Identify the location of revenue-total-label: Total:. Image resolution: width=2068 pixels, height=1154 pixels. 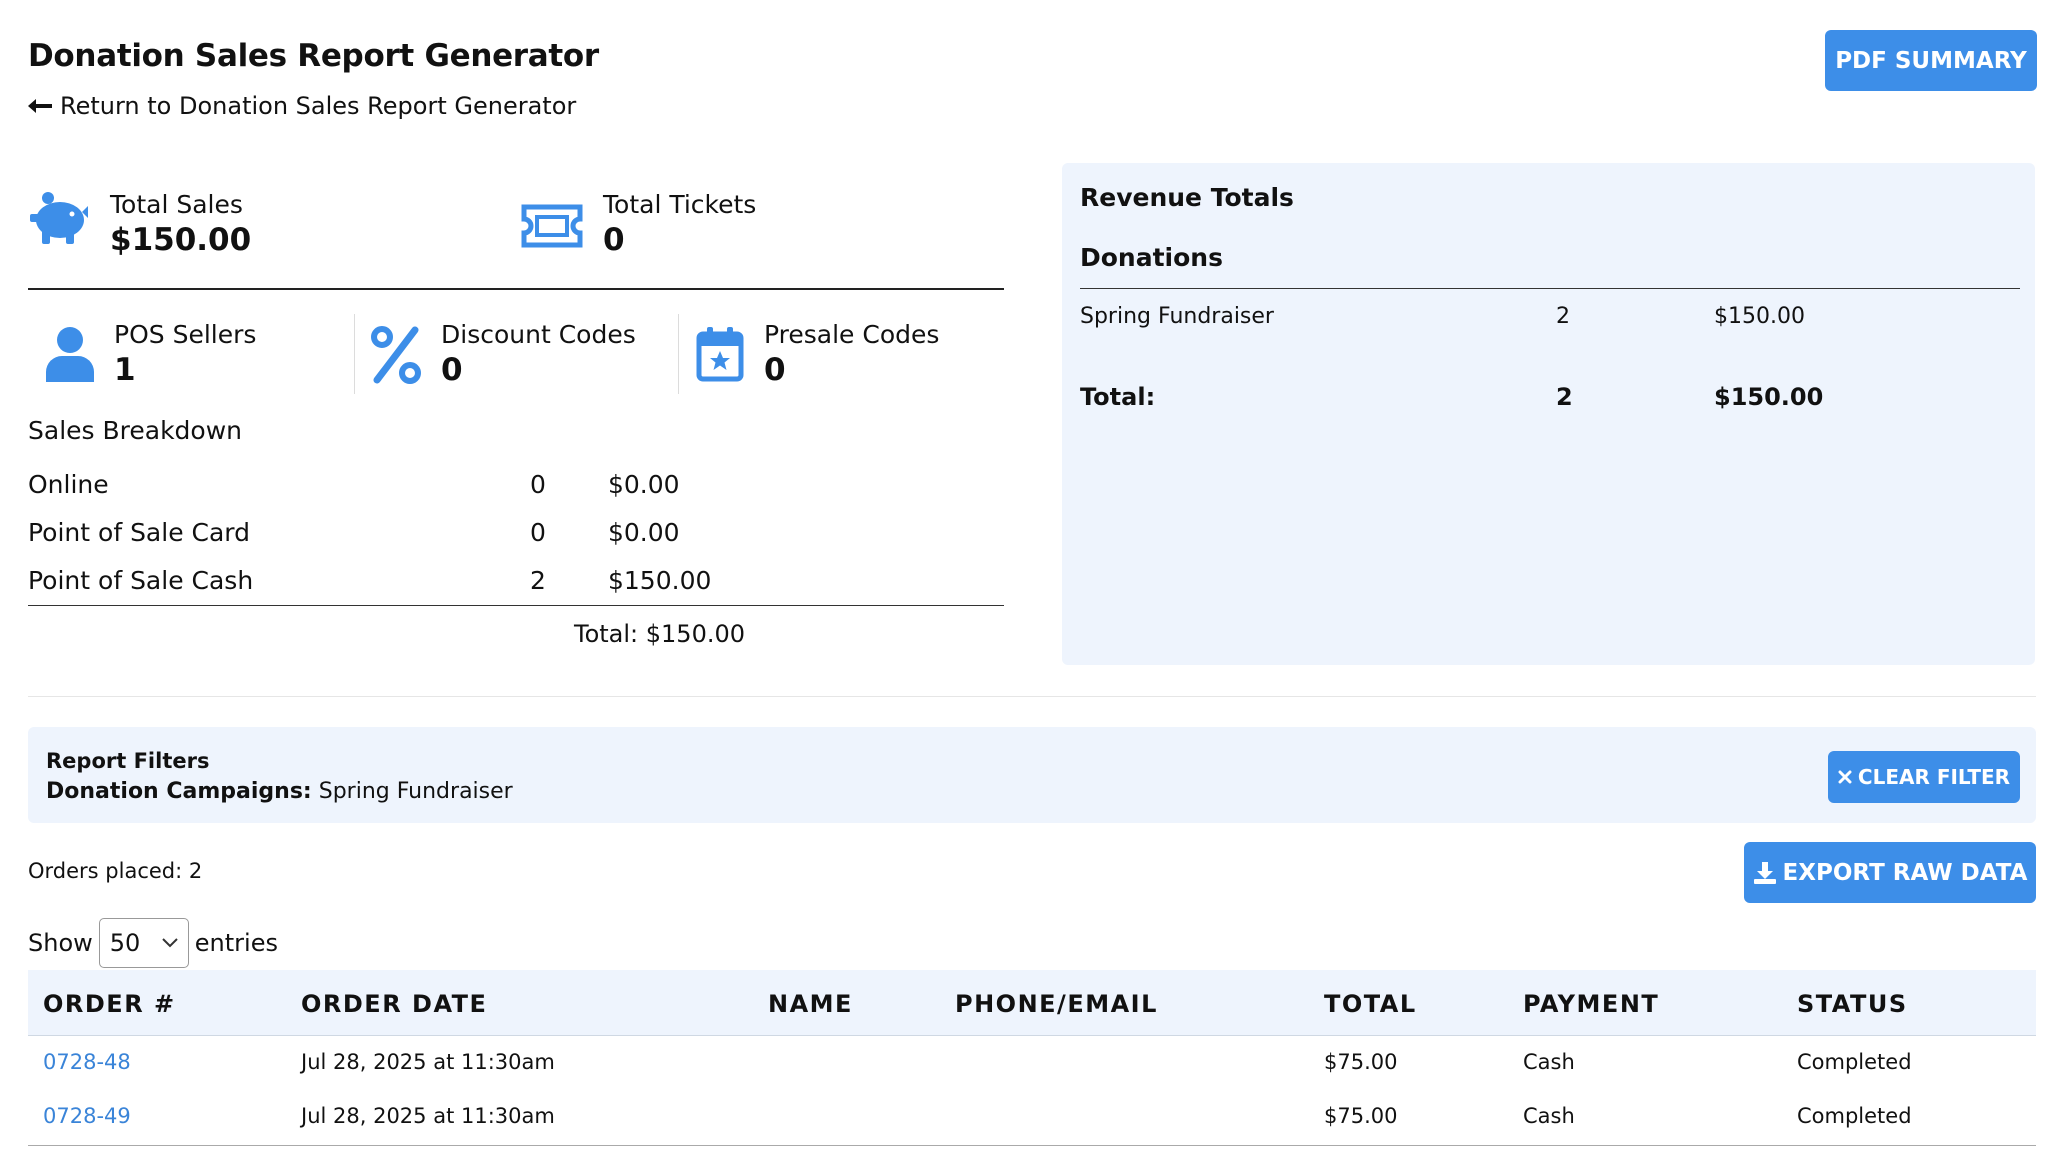
(1118, 397).